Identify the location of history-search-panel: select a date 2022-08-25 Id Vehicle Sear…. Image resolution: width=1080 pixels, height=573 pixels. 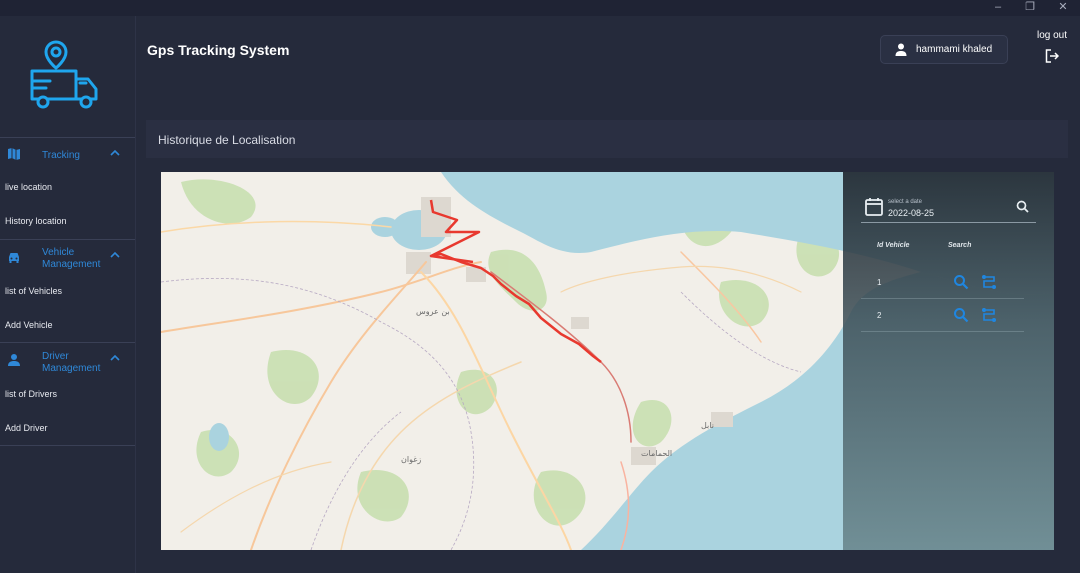
(948, 361).